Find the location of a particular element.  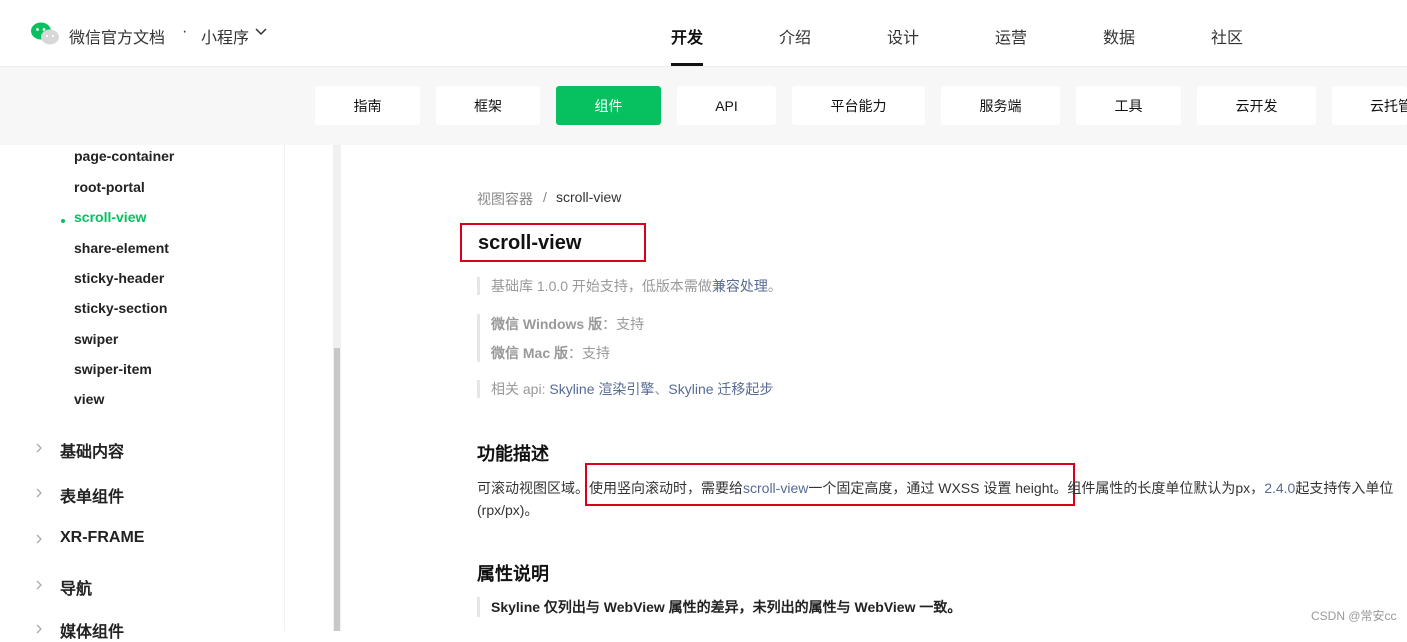

sidebar-item-root-portal: root-portal is located at coordinates (109, 187).